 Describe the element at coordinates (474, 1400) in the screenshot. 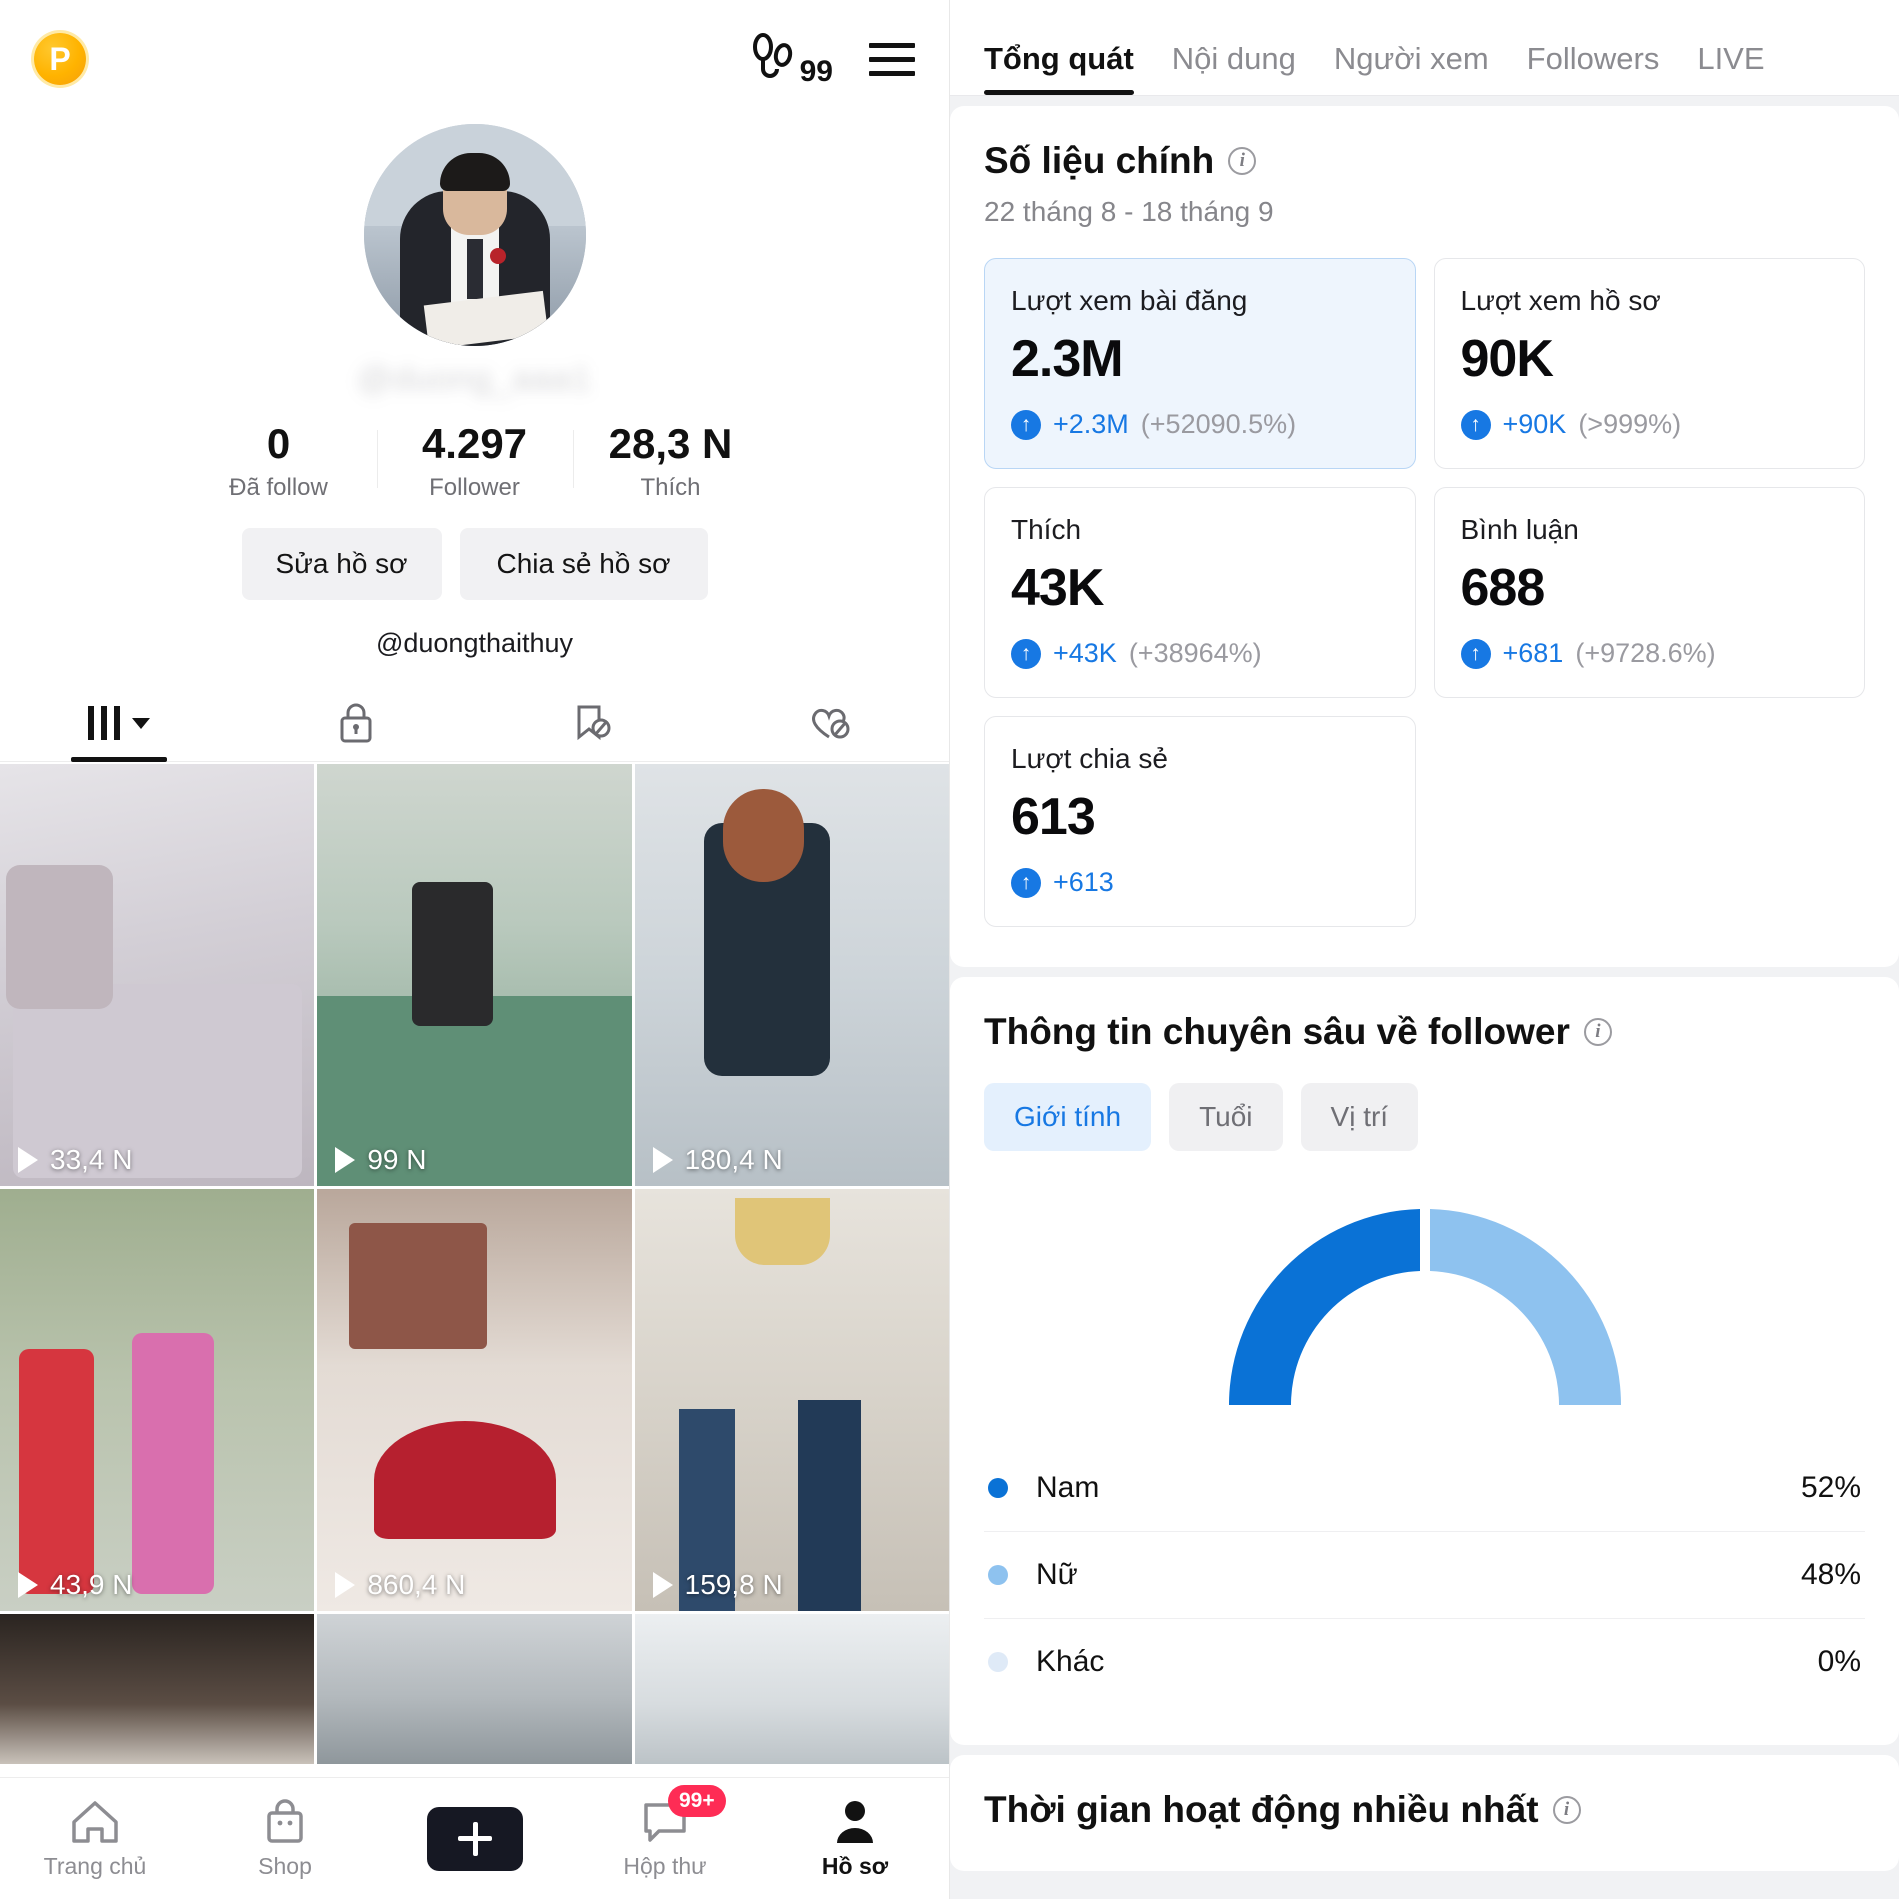

I see `video-thumbnail: 860,4 N` at that location.